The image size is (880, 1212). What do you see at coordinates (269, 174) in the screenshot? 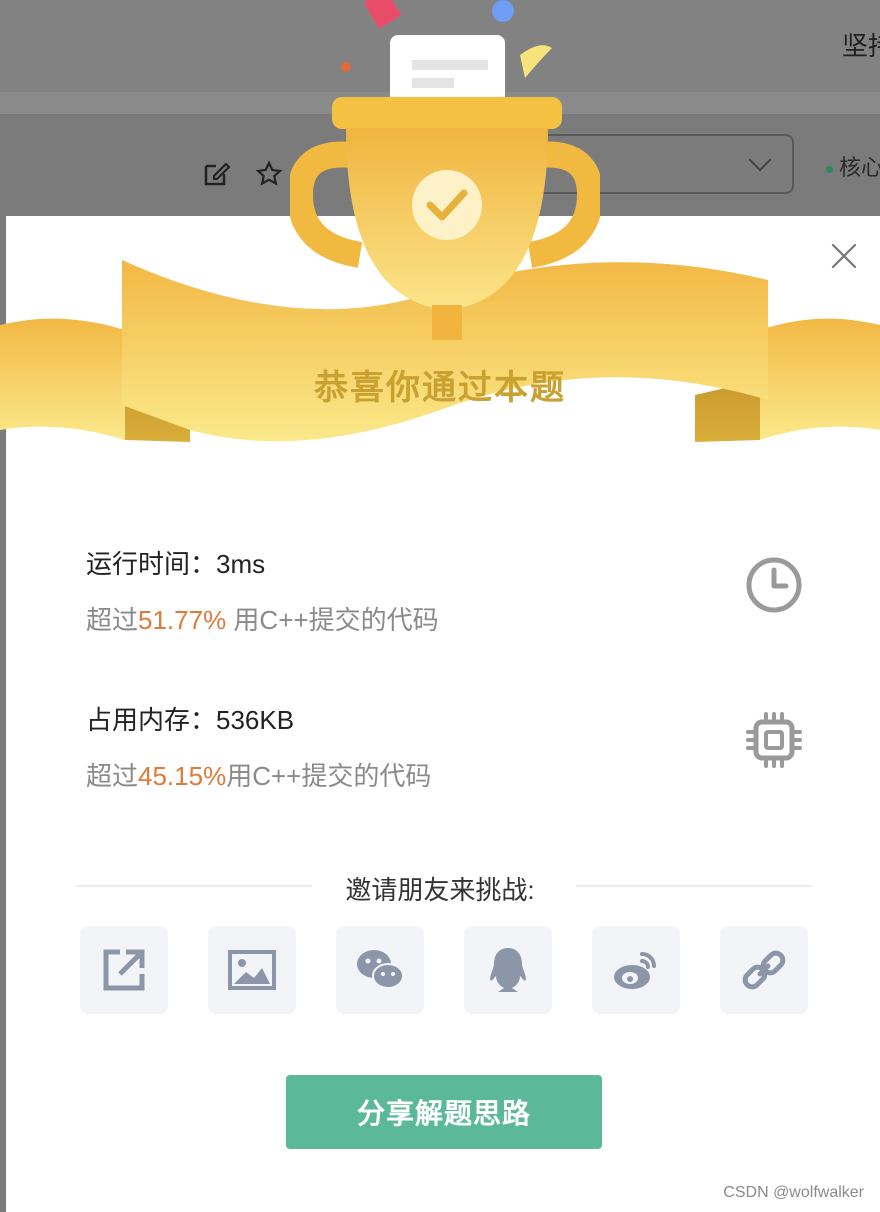
I see `star-icon` at bounding box center [269, 174].